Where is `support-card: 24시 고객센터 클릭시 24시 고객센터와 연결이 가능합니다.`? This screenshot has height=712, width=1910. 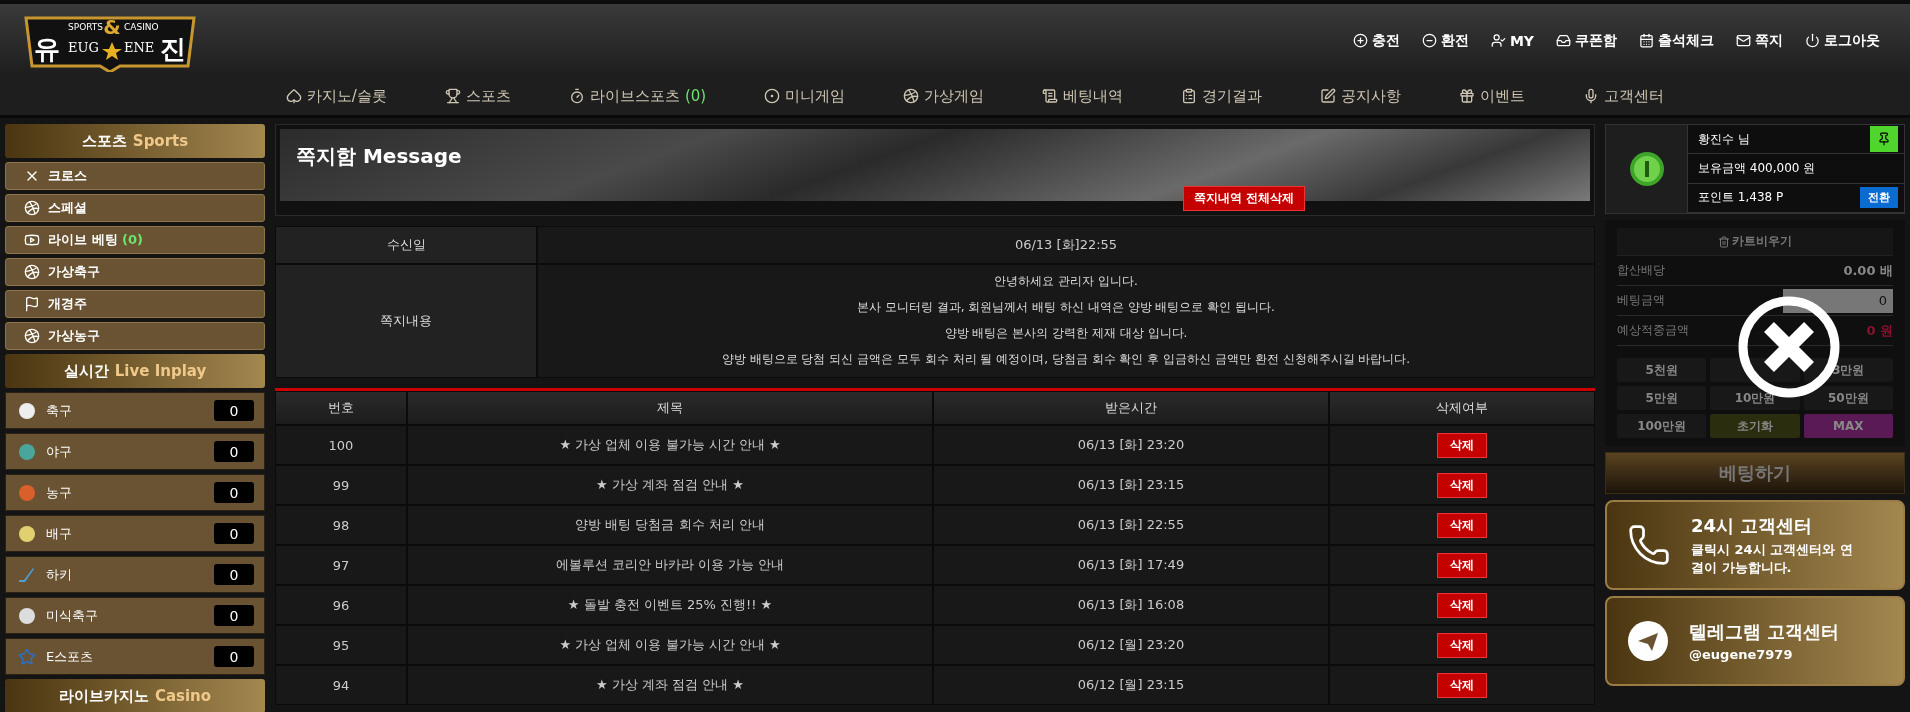 support-card: 24시 고객센터 클릭시 24시 고객센터와 연결이 가능합니다. is located at coordinates (1755, 545).